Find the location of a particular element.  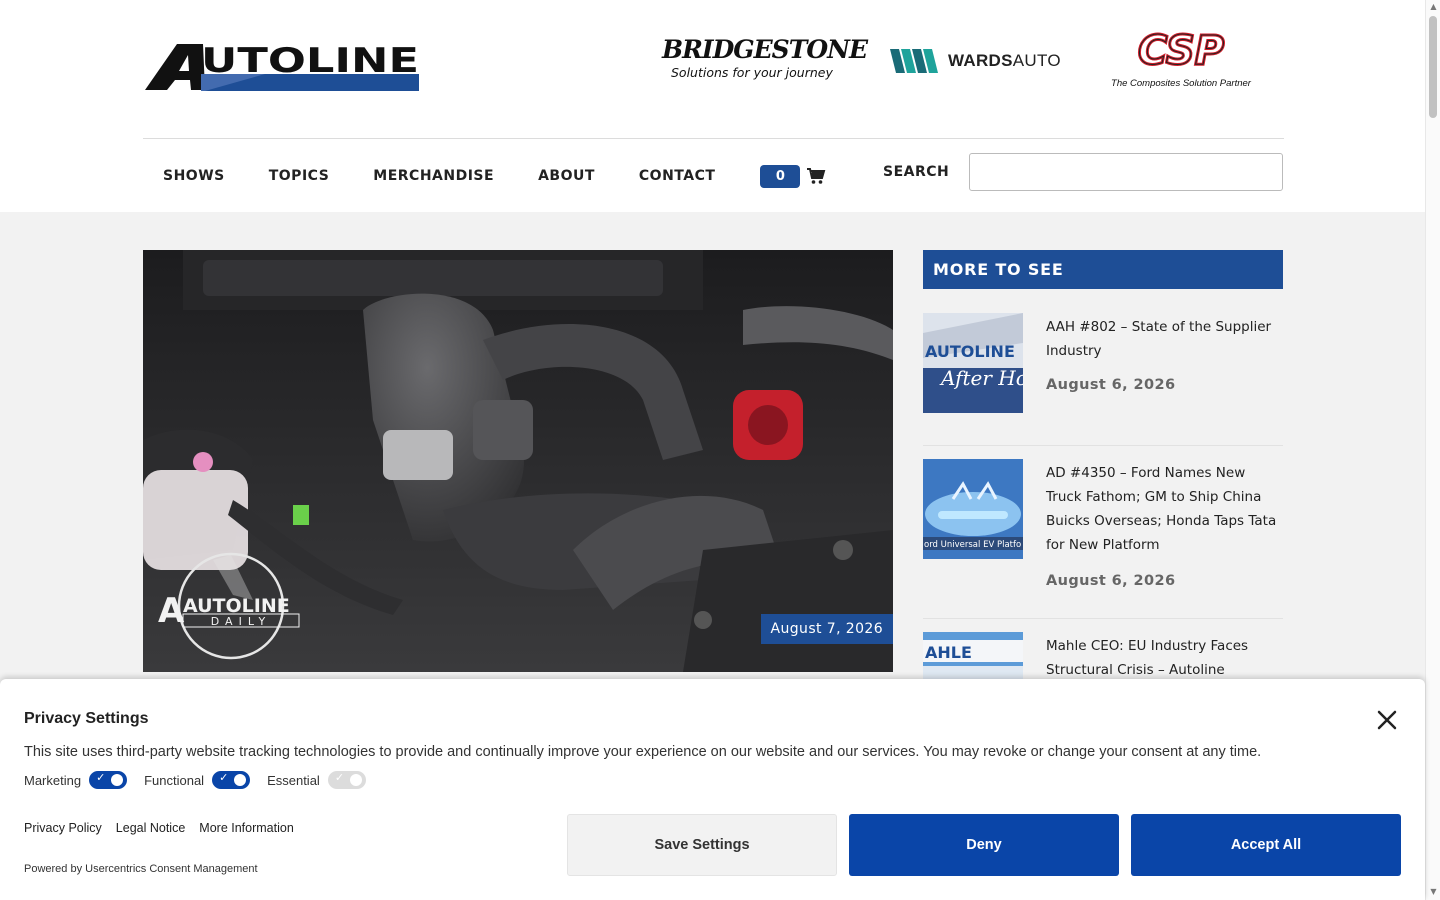

wardsauto-sponsor: WARDSAUTO is located at coordinates (977, 61).